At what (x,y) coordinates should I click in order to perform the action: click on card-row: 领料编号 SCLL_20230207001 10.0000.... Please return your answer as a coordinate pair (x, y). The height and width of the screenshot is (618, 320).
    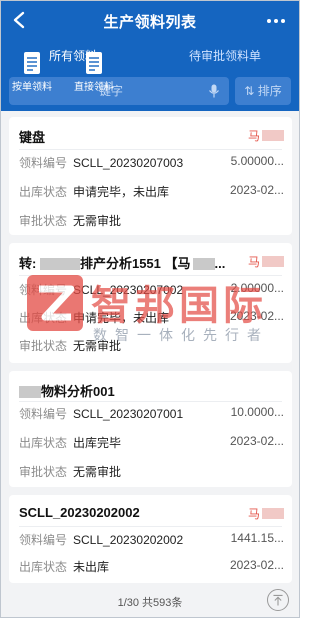
    Looking at the image, I should click on (151, 413).